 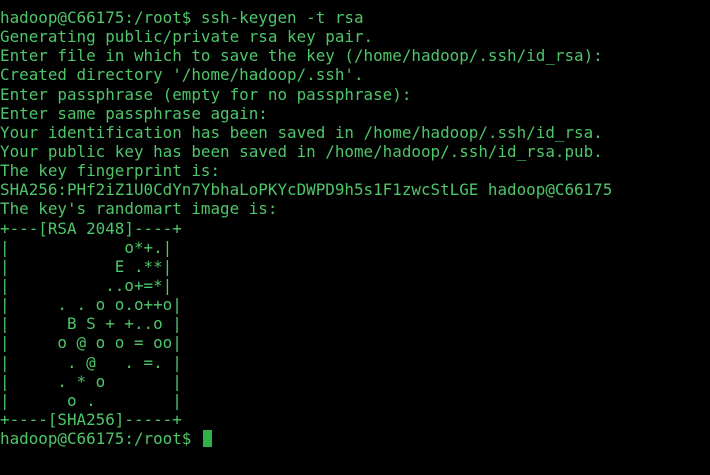 What do you see at coordinates (91, 228) in the screenshot?
I see `randomart-border-top: +---[RSA 2048]----+` at bounding box center [91, 228].